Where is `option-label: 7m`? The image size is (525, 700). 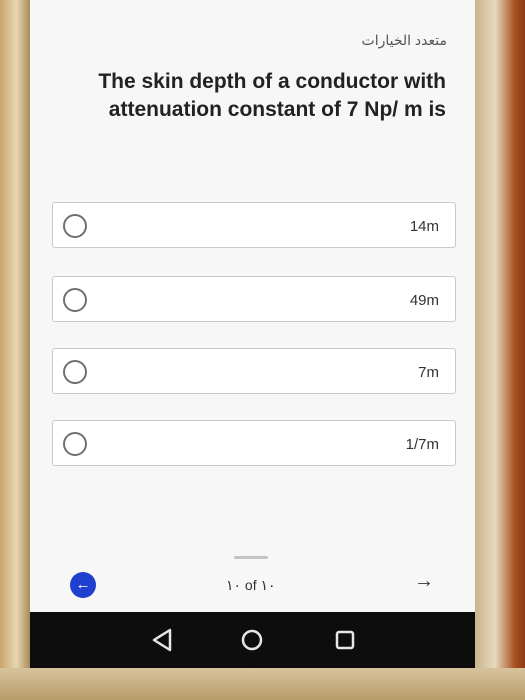
option-label: 7m is located at coordinates (428, 372).